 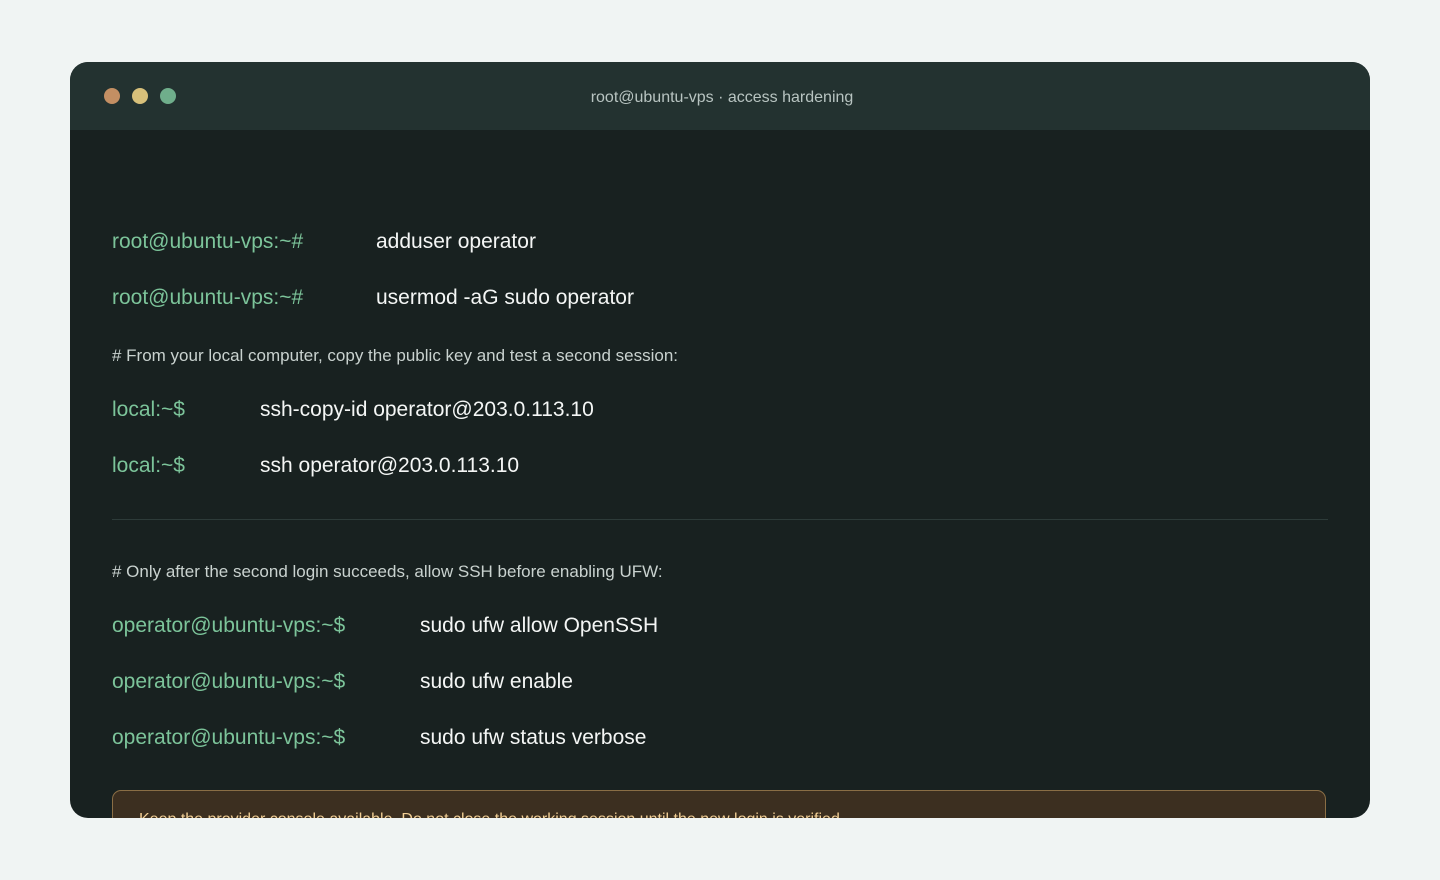 What do you see at coordinates (533, 737) in the screenshot?
I see `shell-command: sudo ufw status verbose` at bounding box center [533, 737].